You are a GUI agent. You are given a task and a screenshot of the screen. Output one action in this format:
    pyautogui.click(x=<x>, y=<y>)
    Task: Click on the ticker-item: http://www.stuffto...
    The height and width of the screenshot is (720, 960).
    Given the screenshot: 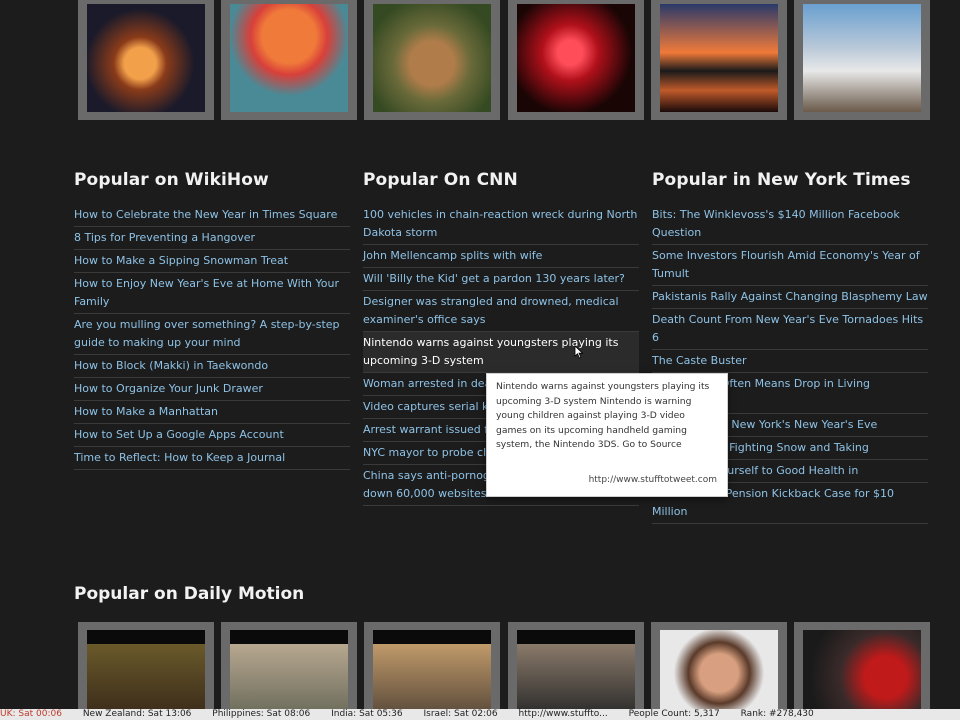 What is the action you would take?
    pyautogui.click(x=562, y=714)
    